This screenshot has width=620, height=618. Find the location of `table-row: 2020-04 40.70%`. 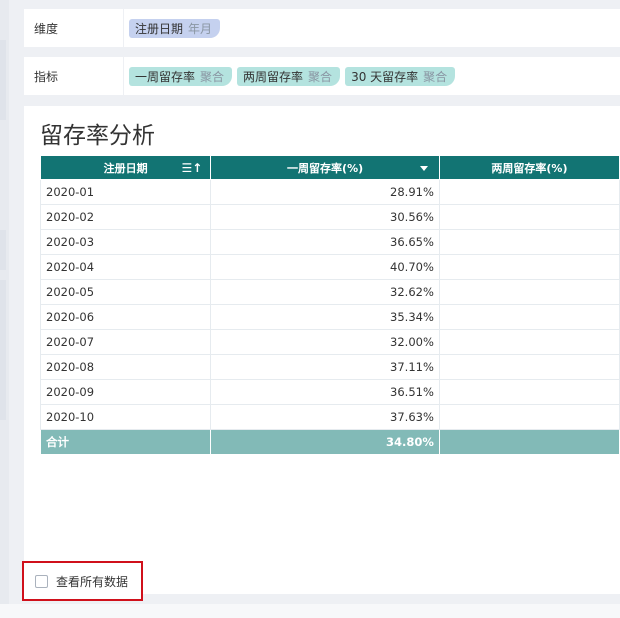

table-row: 2020-04 40.70% is located at coordinates (329, 267).